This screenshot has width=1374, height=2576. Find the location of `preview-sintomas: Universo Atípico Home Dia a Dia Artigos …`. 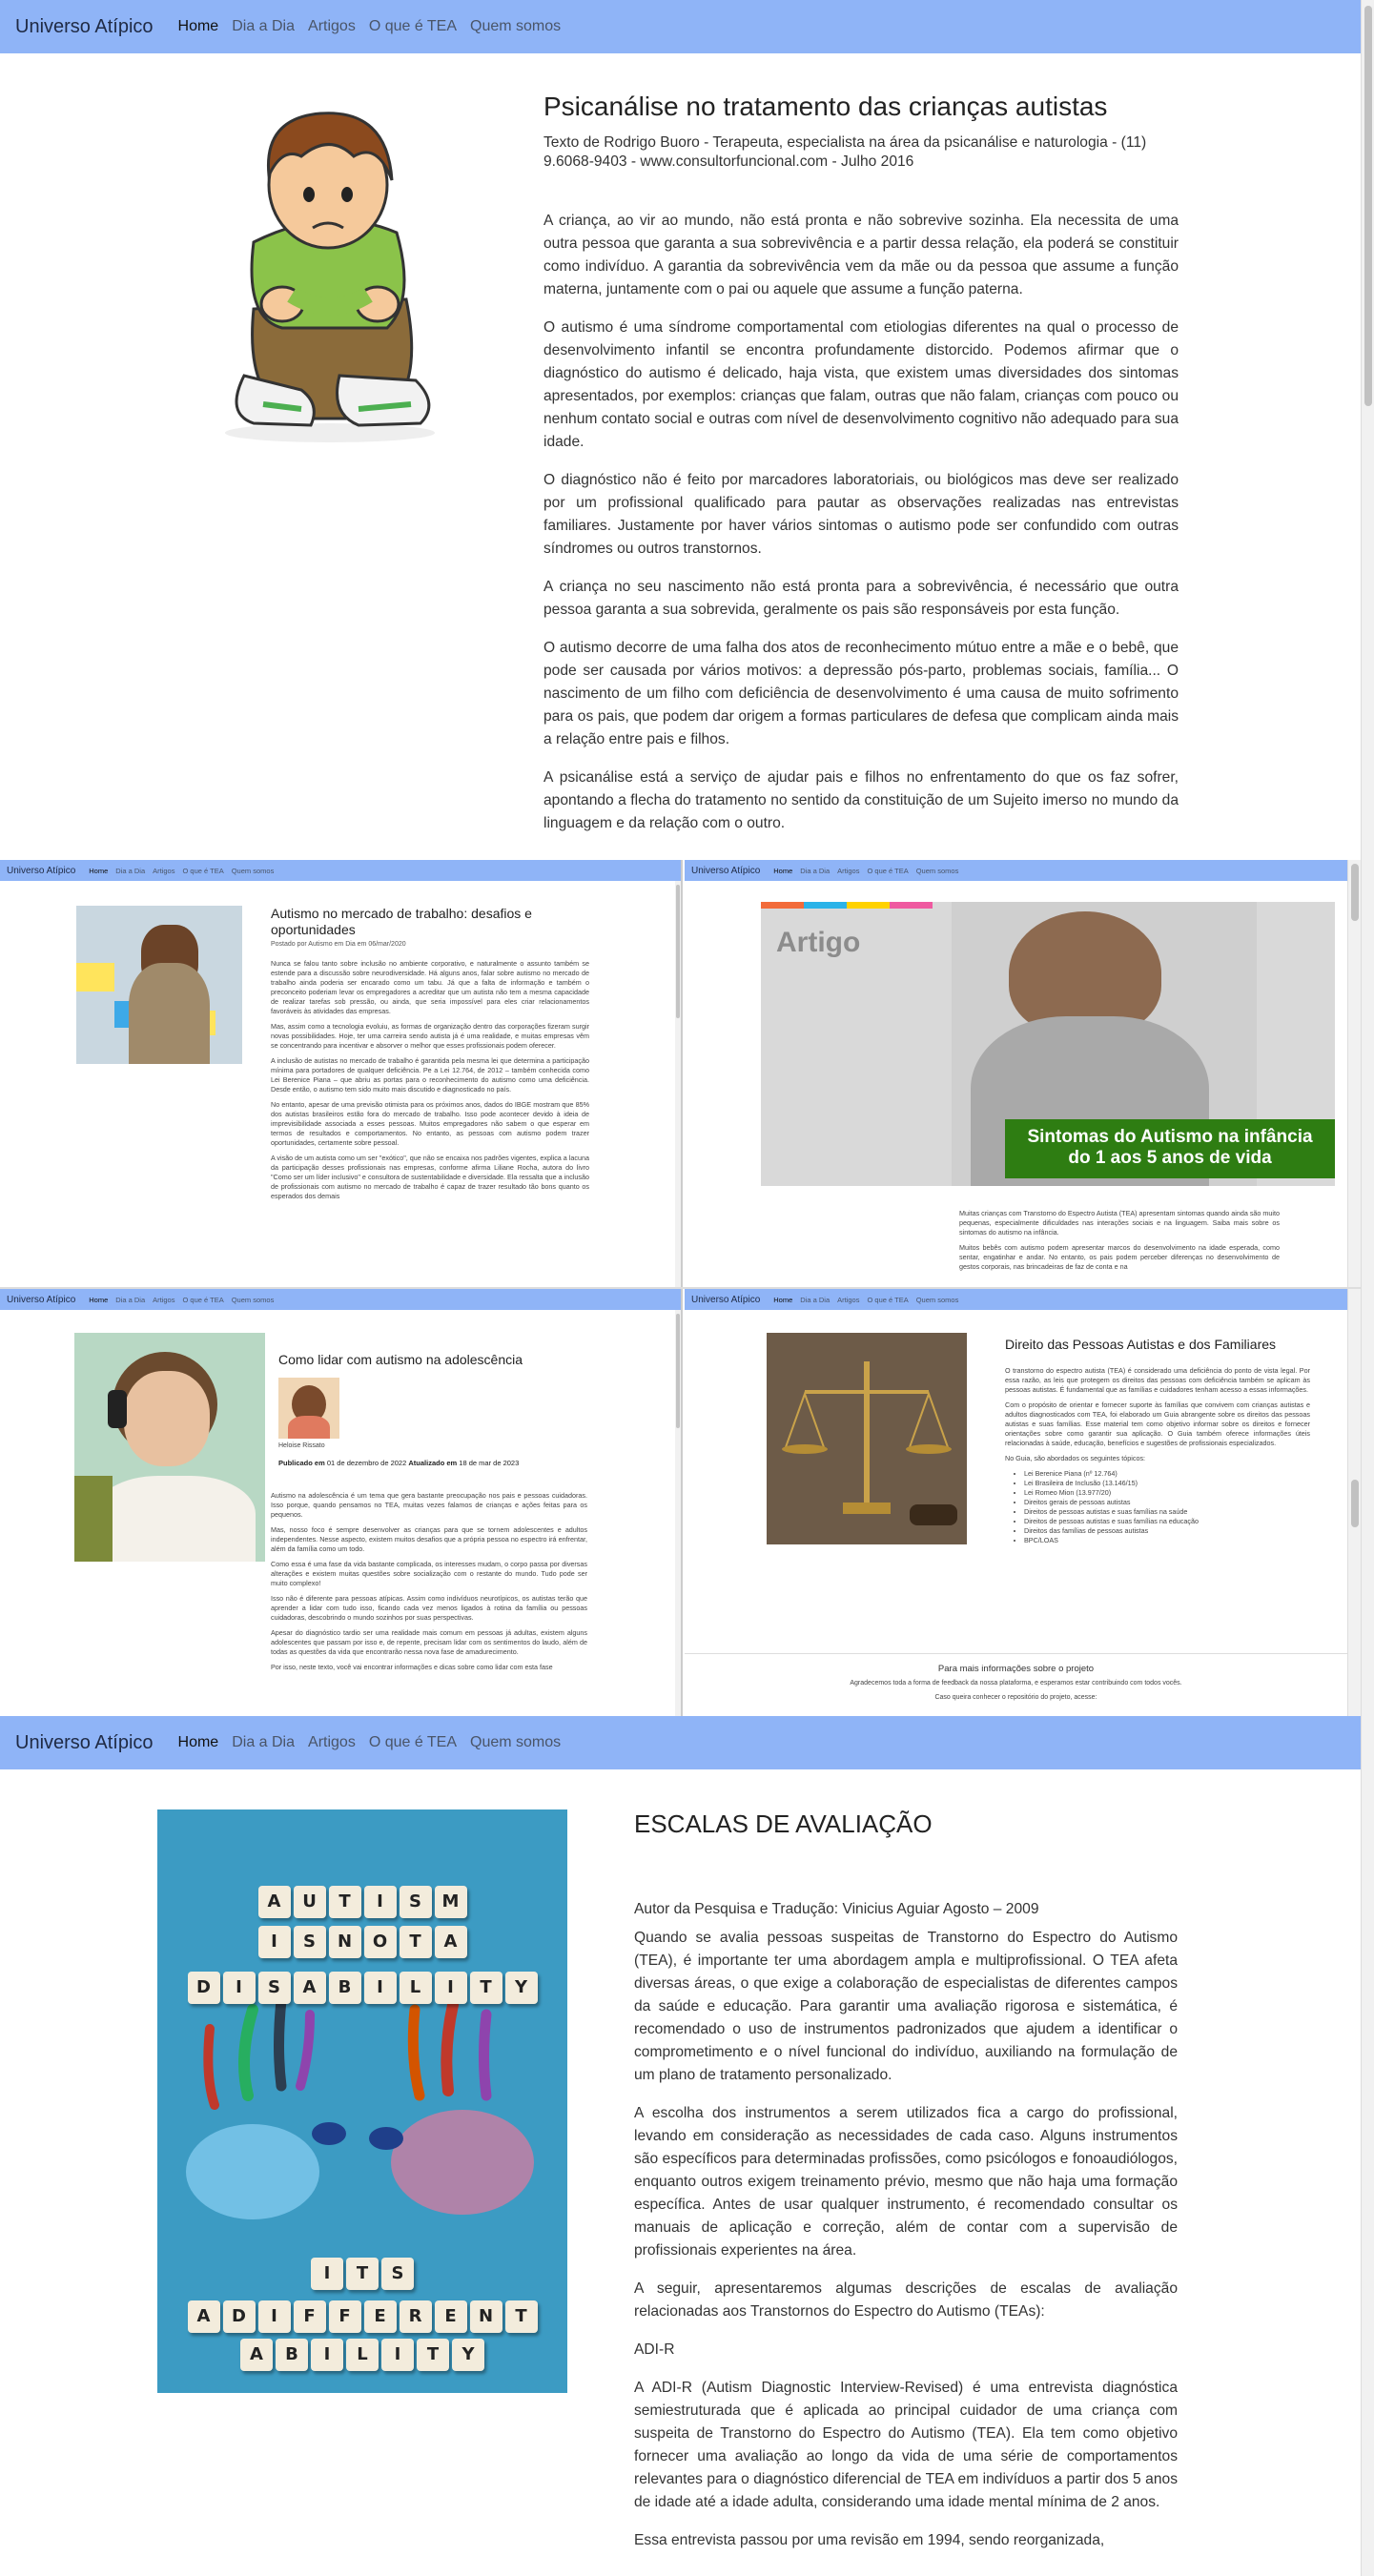

preview-sintomas: Universo Atípico Home Dia a Dia Artigos … is located at coordinates (1023, 1074).